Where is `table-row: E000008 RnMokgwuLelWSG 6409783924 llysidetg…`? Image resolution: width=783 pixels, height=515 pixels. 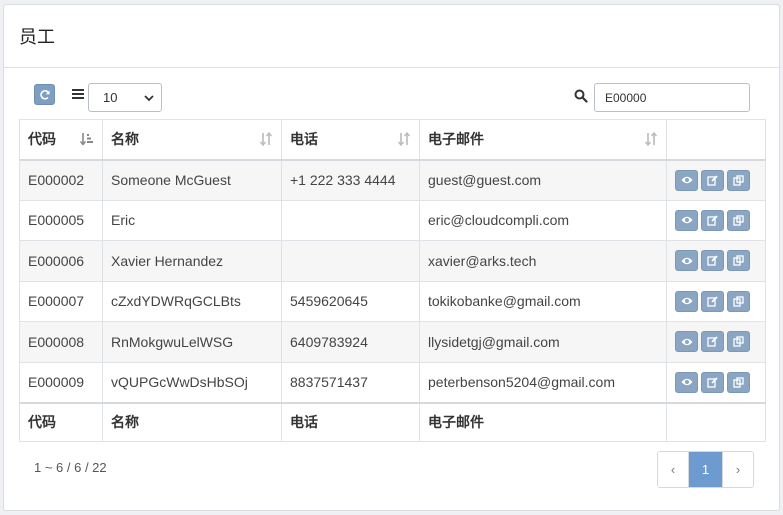
table-row: E000008 RnMokgwuLelWSG 6409783924 llysidetg… is located at coordinates (392, 342).